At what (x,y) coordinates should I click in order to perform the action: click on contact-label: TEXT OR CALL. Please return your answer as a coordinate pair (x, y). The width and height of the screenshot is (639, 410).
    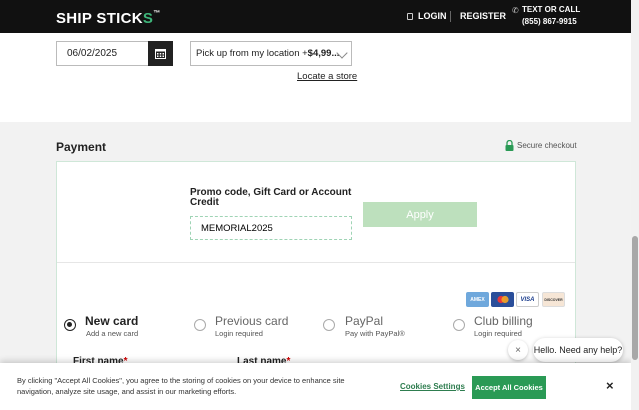
    Looking at the image, I should click on (551, 9).